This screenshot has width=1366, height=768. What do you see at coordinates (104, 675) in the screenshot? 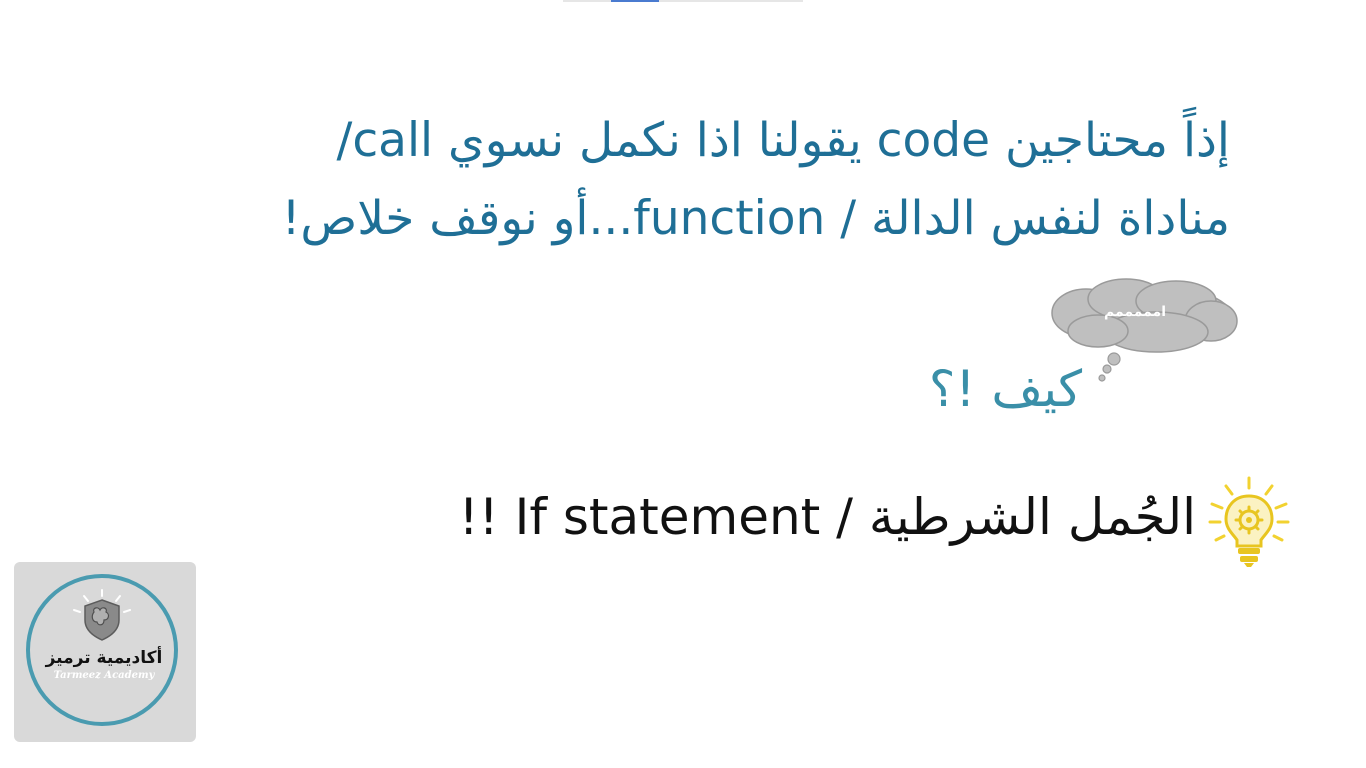
I see `academy-logo-subtitle: Tarmeez Academy` at bounding box center [104, 675].